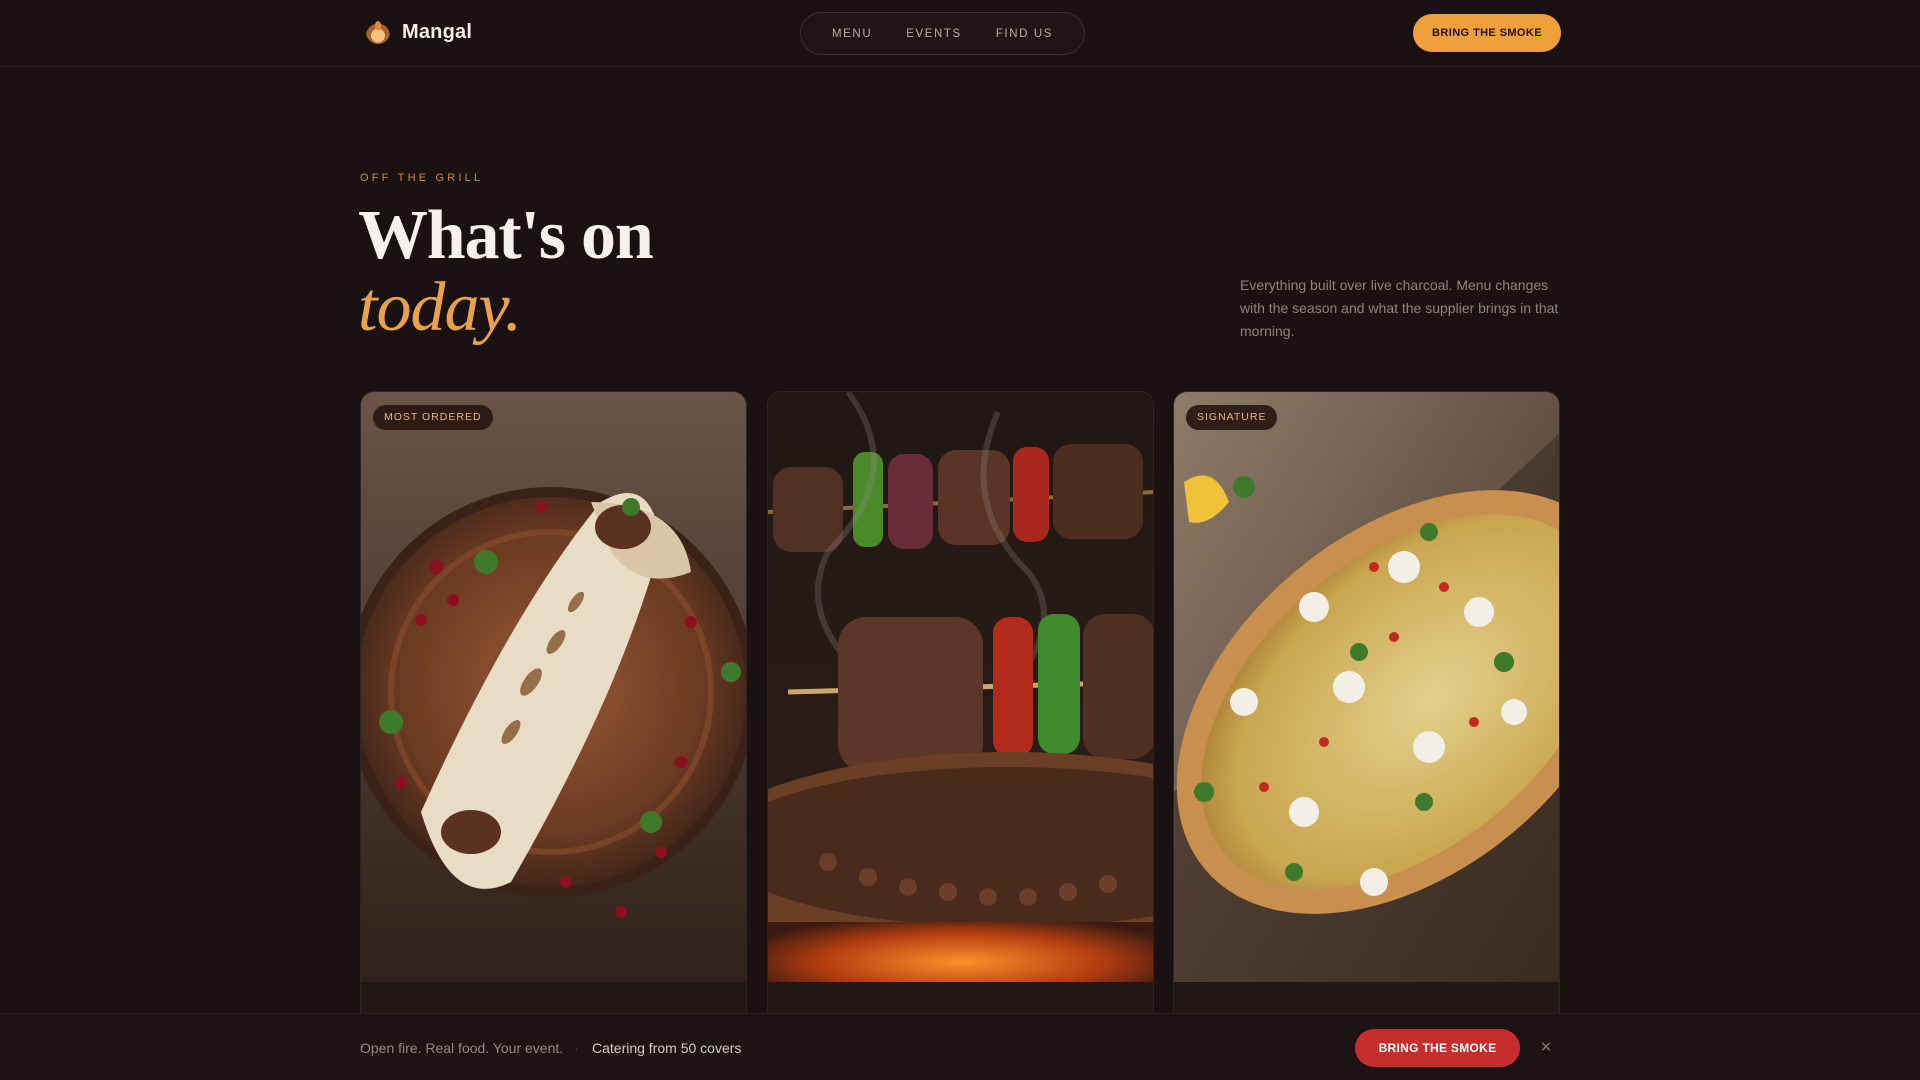 This screenshot has height=1080, width=1920. Describe the element at coordinates (437, 31) in the screenshot. I see `brand-name: Mangal` at that location.